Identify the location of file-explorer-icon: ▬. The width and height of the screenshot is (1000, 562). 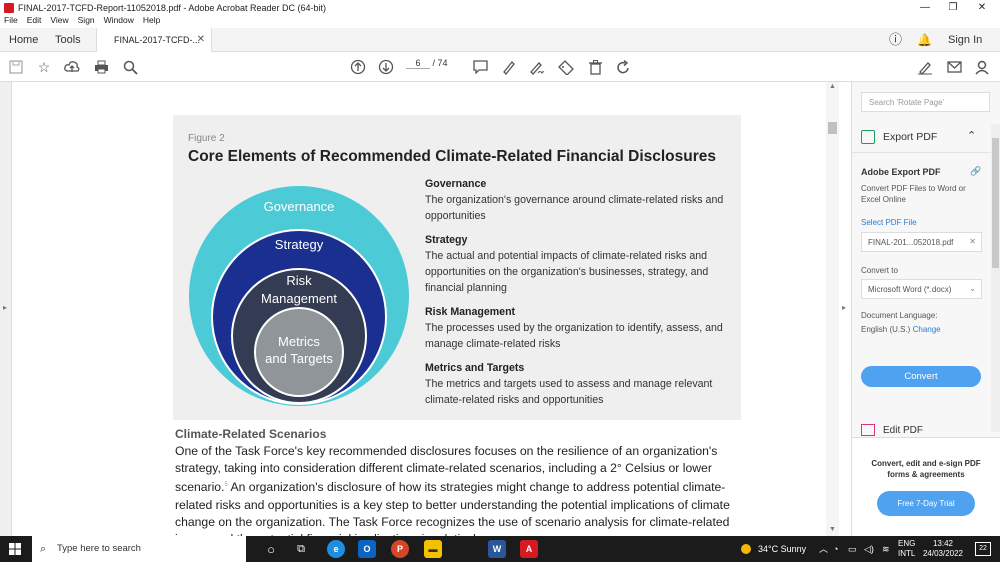
(433, 549).